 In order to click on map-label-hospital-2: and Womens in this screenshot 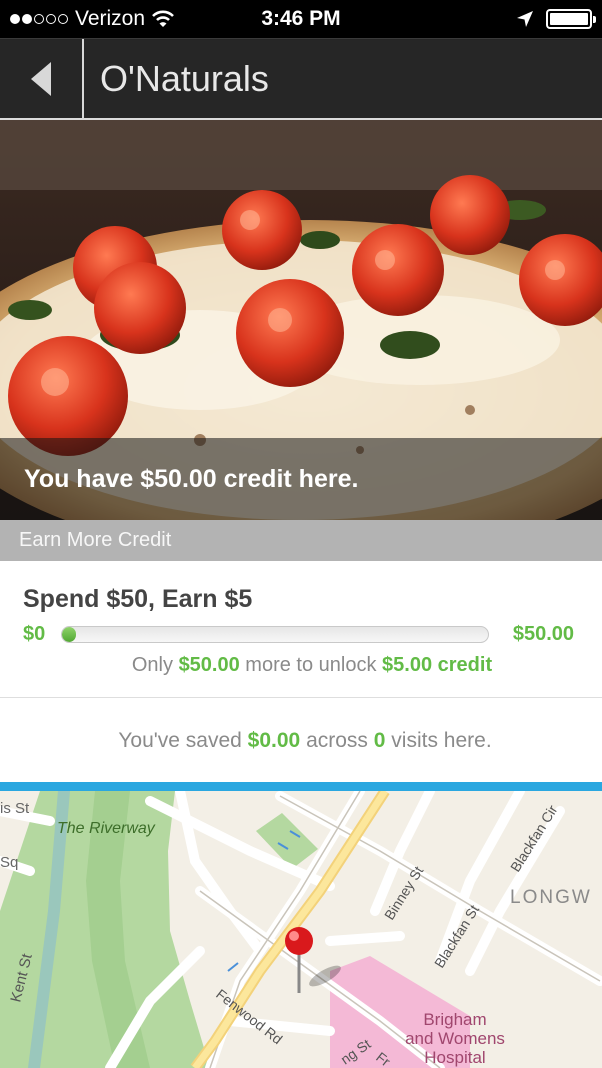, I will do `click(455, 1038)`.